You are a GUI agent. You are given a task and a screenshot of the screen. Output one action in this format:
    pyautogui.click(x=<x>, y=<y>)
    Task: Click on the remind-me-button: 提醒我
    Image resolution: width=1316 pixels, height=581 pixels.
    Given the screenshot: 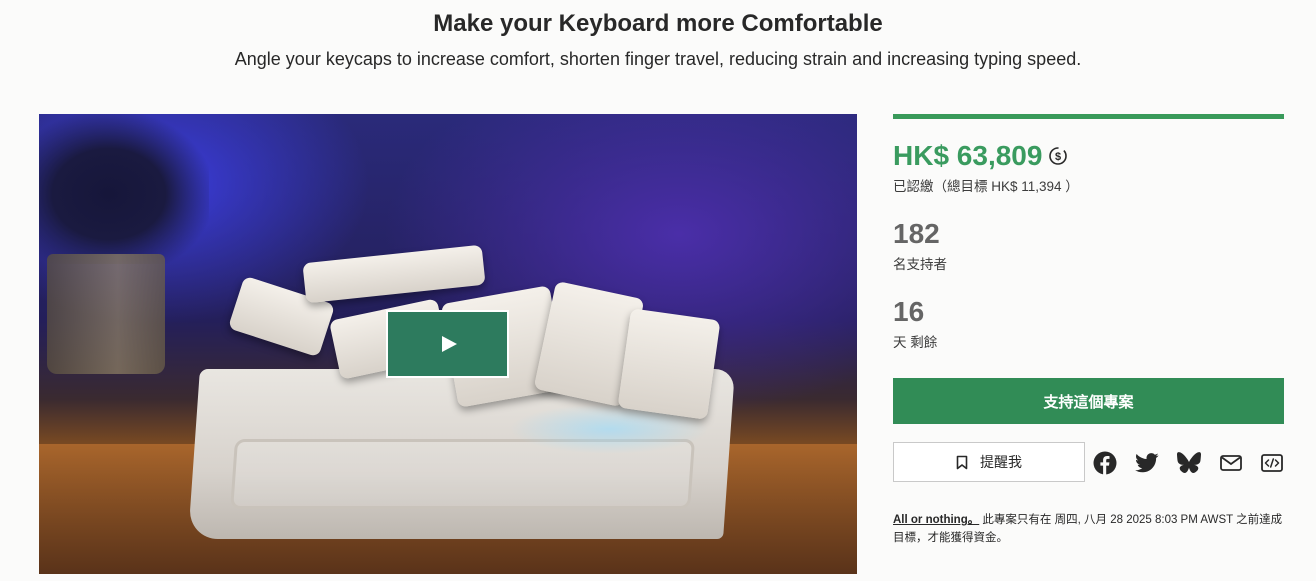 What is the action you would take?
    pyautogui.click(x=989, y=462)
    